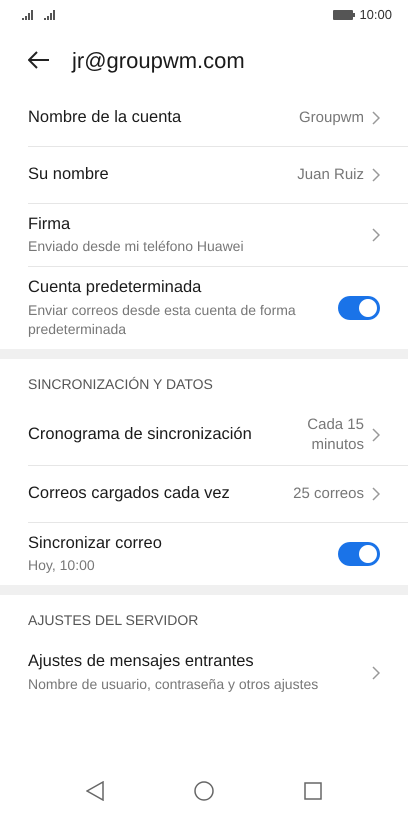 The height and width of the screenshot is (816, 408). I want to click on settings-row: Su nombre Juan Ruiz, so click(218, 175).